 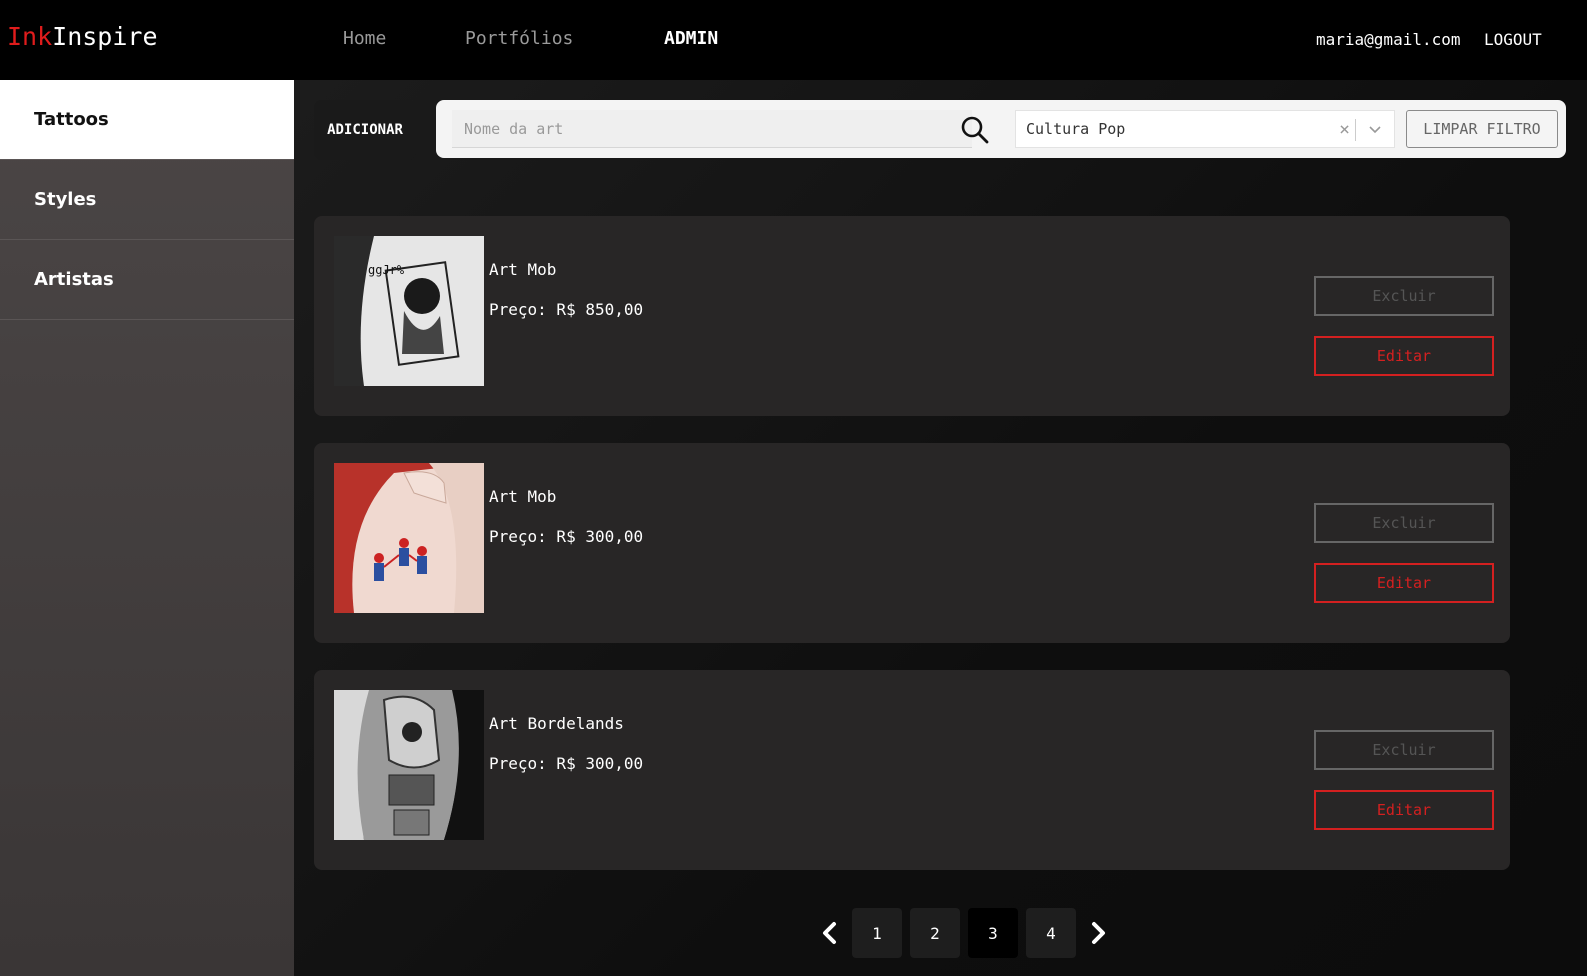 I want to click on tattoo-image: ggJr%, so click(x=409, y=311).